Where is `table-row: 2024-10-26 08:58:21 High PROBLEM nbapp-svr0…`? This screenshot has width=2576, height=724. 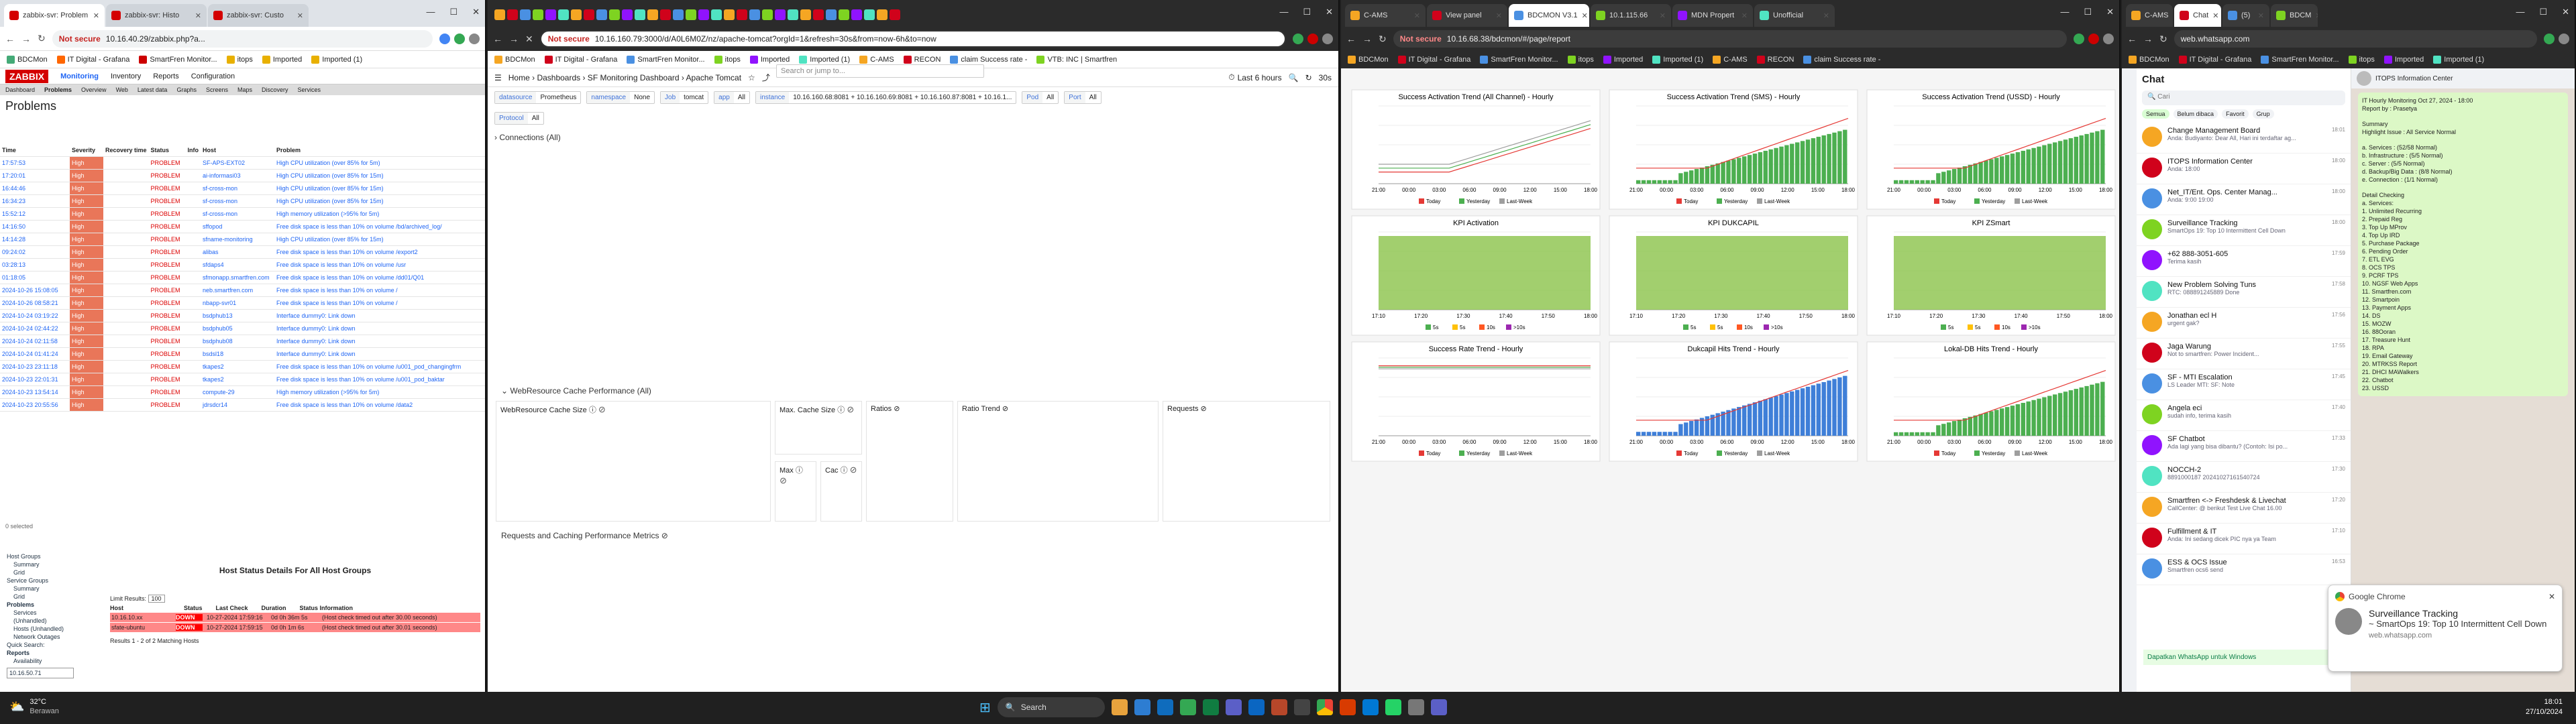 table-row: 2024-10-26 08:58:21 High PROBLEM nbapp-svr0… is located at coordinates (242, 303).